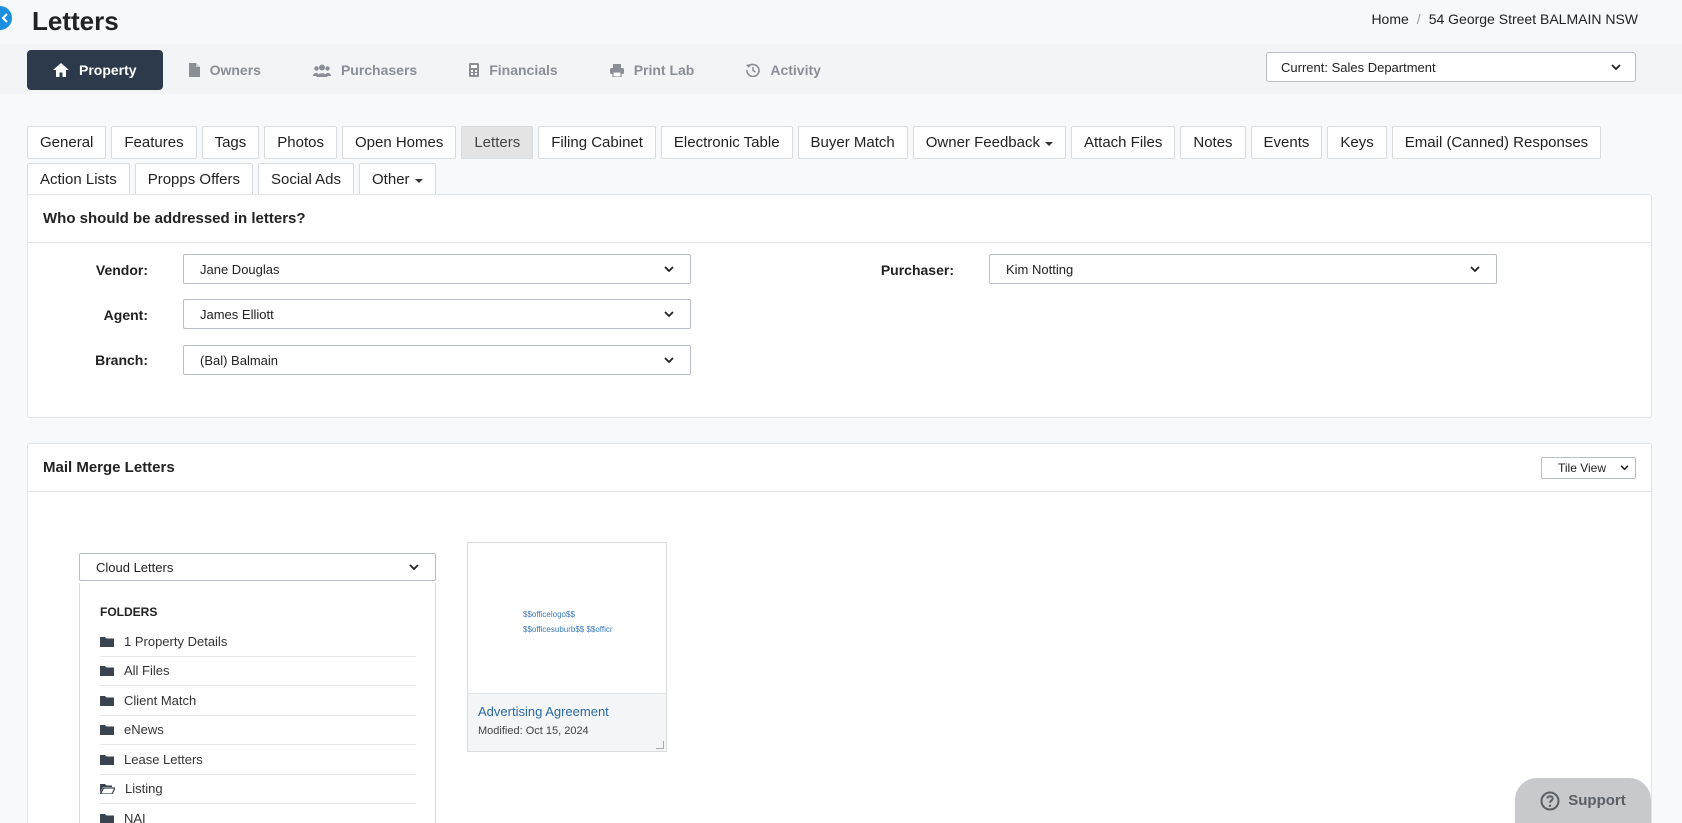  Describe the element at coordinates (78, 179) in the screenshot. I see `tab-action-lists: Action Lists` at that location.